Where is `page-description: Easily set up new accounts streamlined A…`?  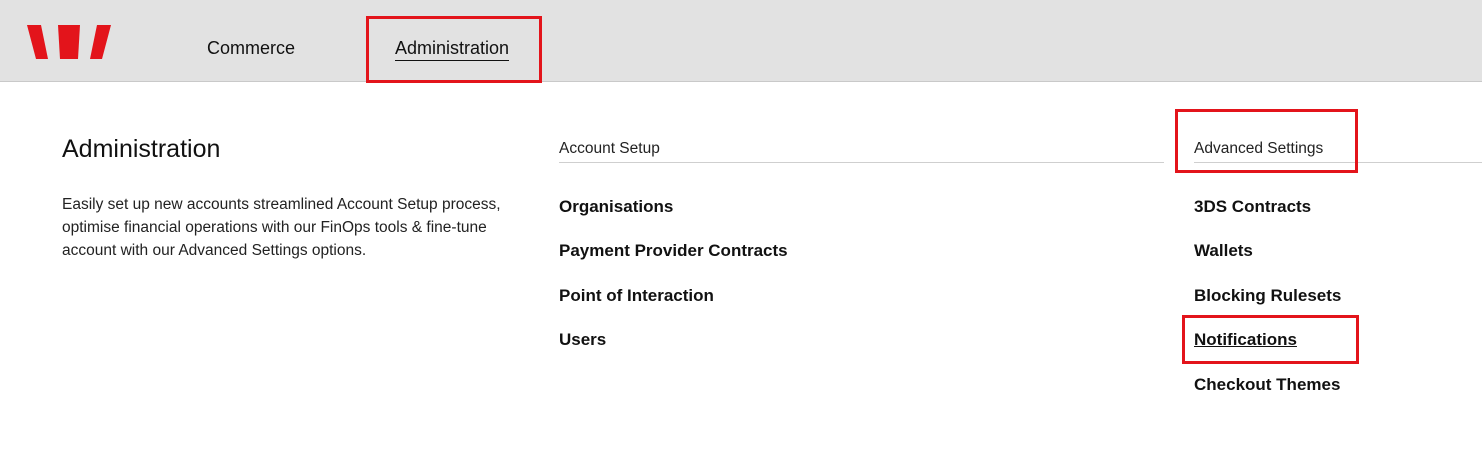
page-description: Easily set up new accounts streamlined A… is located at coordinates (281, 227).